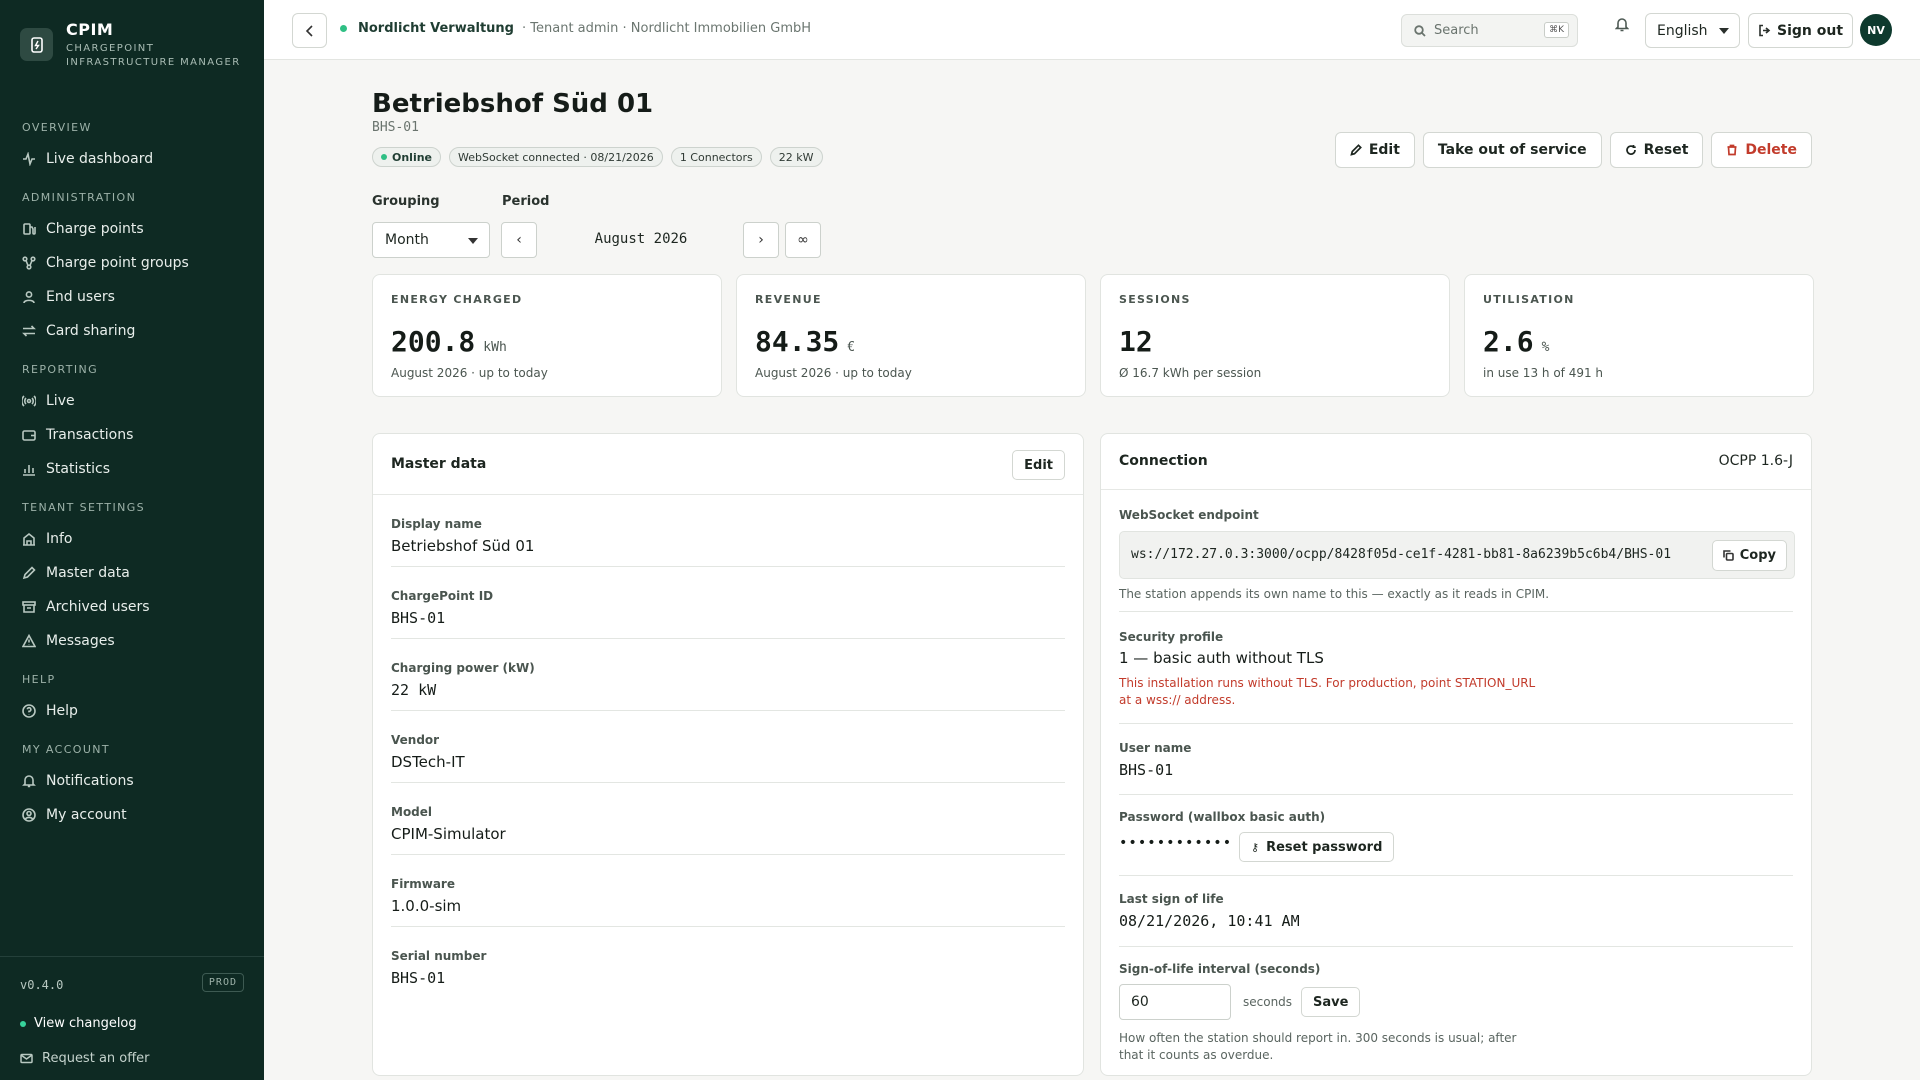 The image size is (1920, 1080). What do you see at coordinates (29, 470) in the screenshot?
I see `bar-chart-icon` at bounding box center [29, 470].